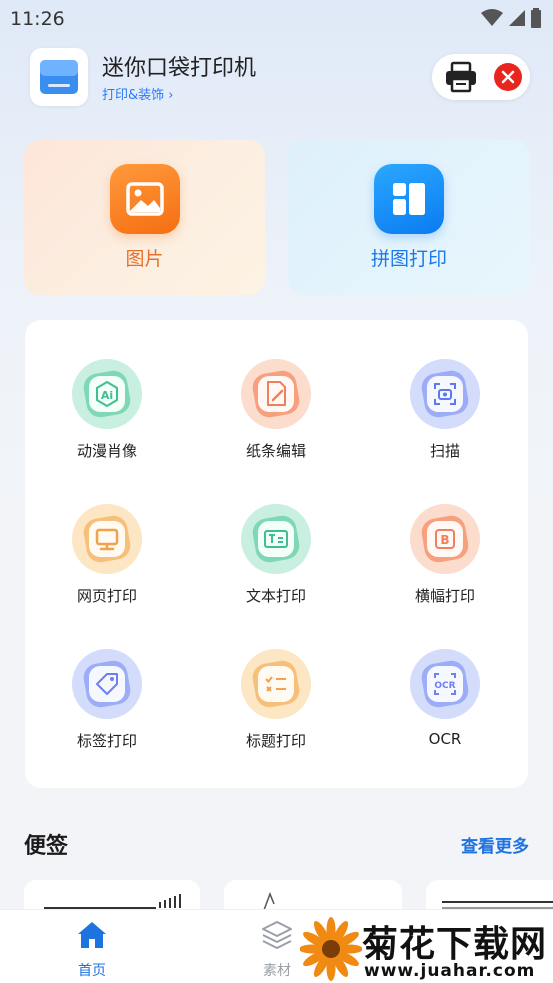 The height and width of the screenshot is (983, 553). What do you see at coordinates (495, 844) in the screenshot?
I see `view-more-link: 查看更多` at bounding box center [495, 844].